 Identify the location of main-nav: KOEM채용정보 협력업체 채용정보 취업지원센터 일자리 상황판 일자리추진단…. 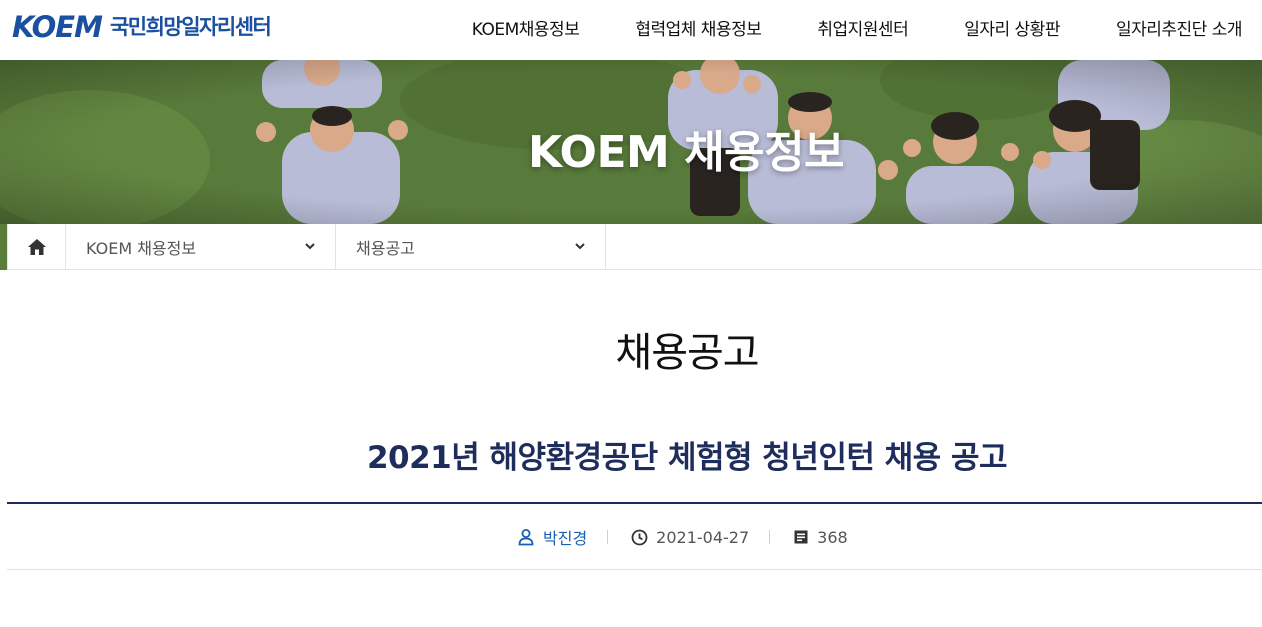
(829, 27).